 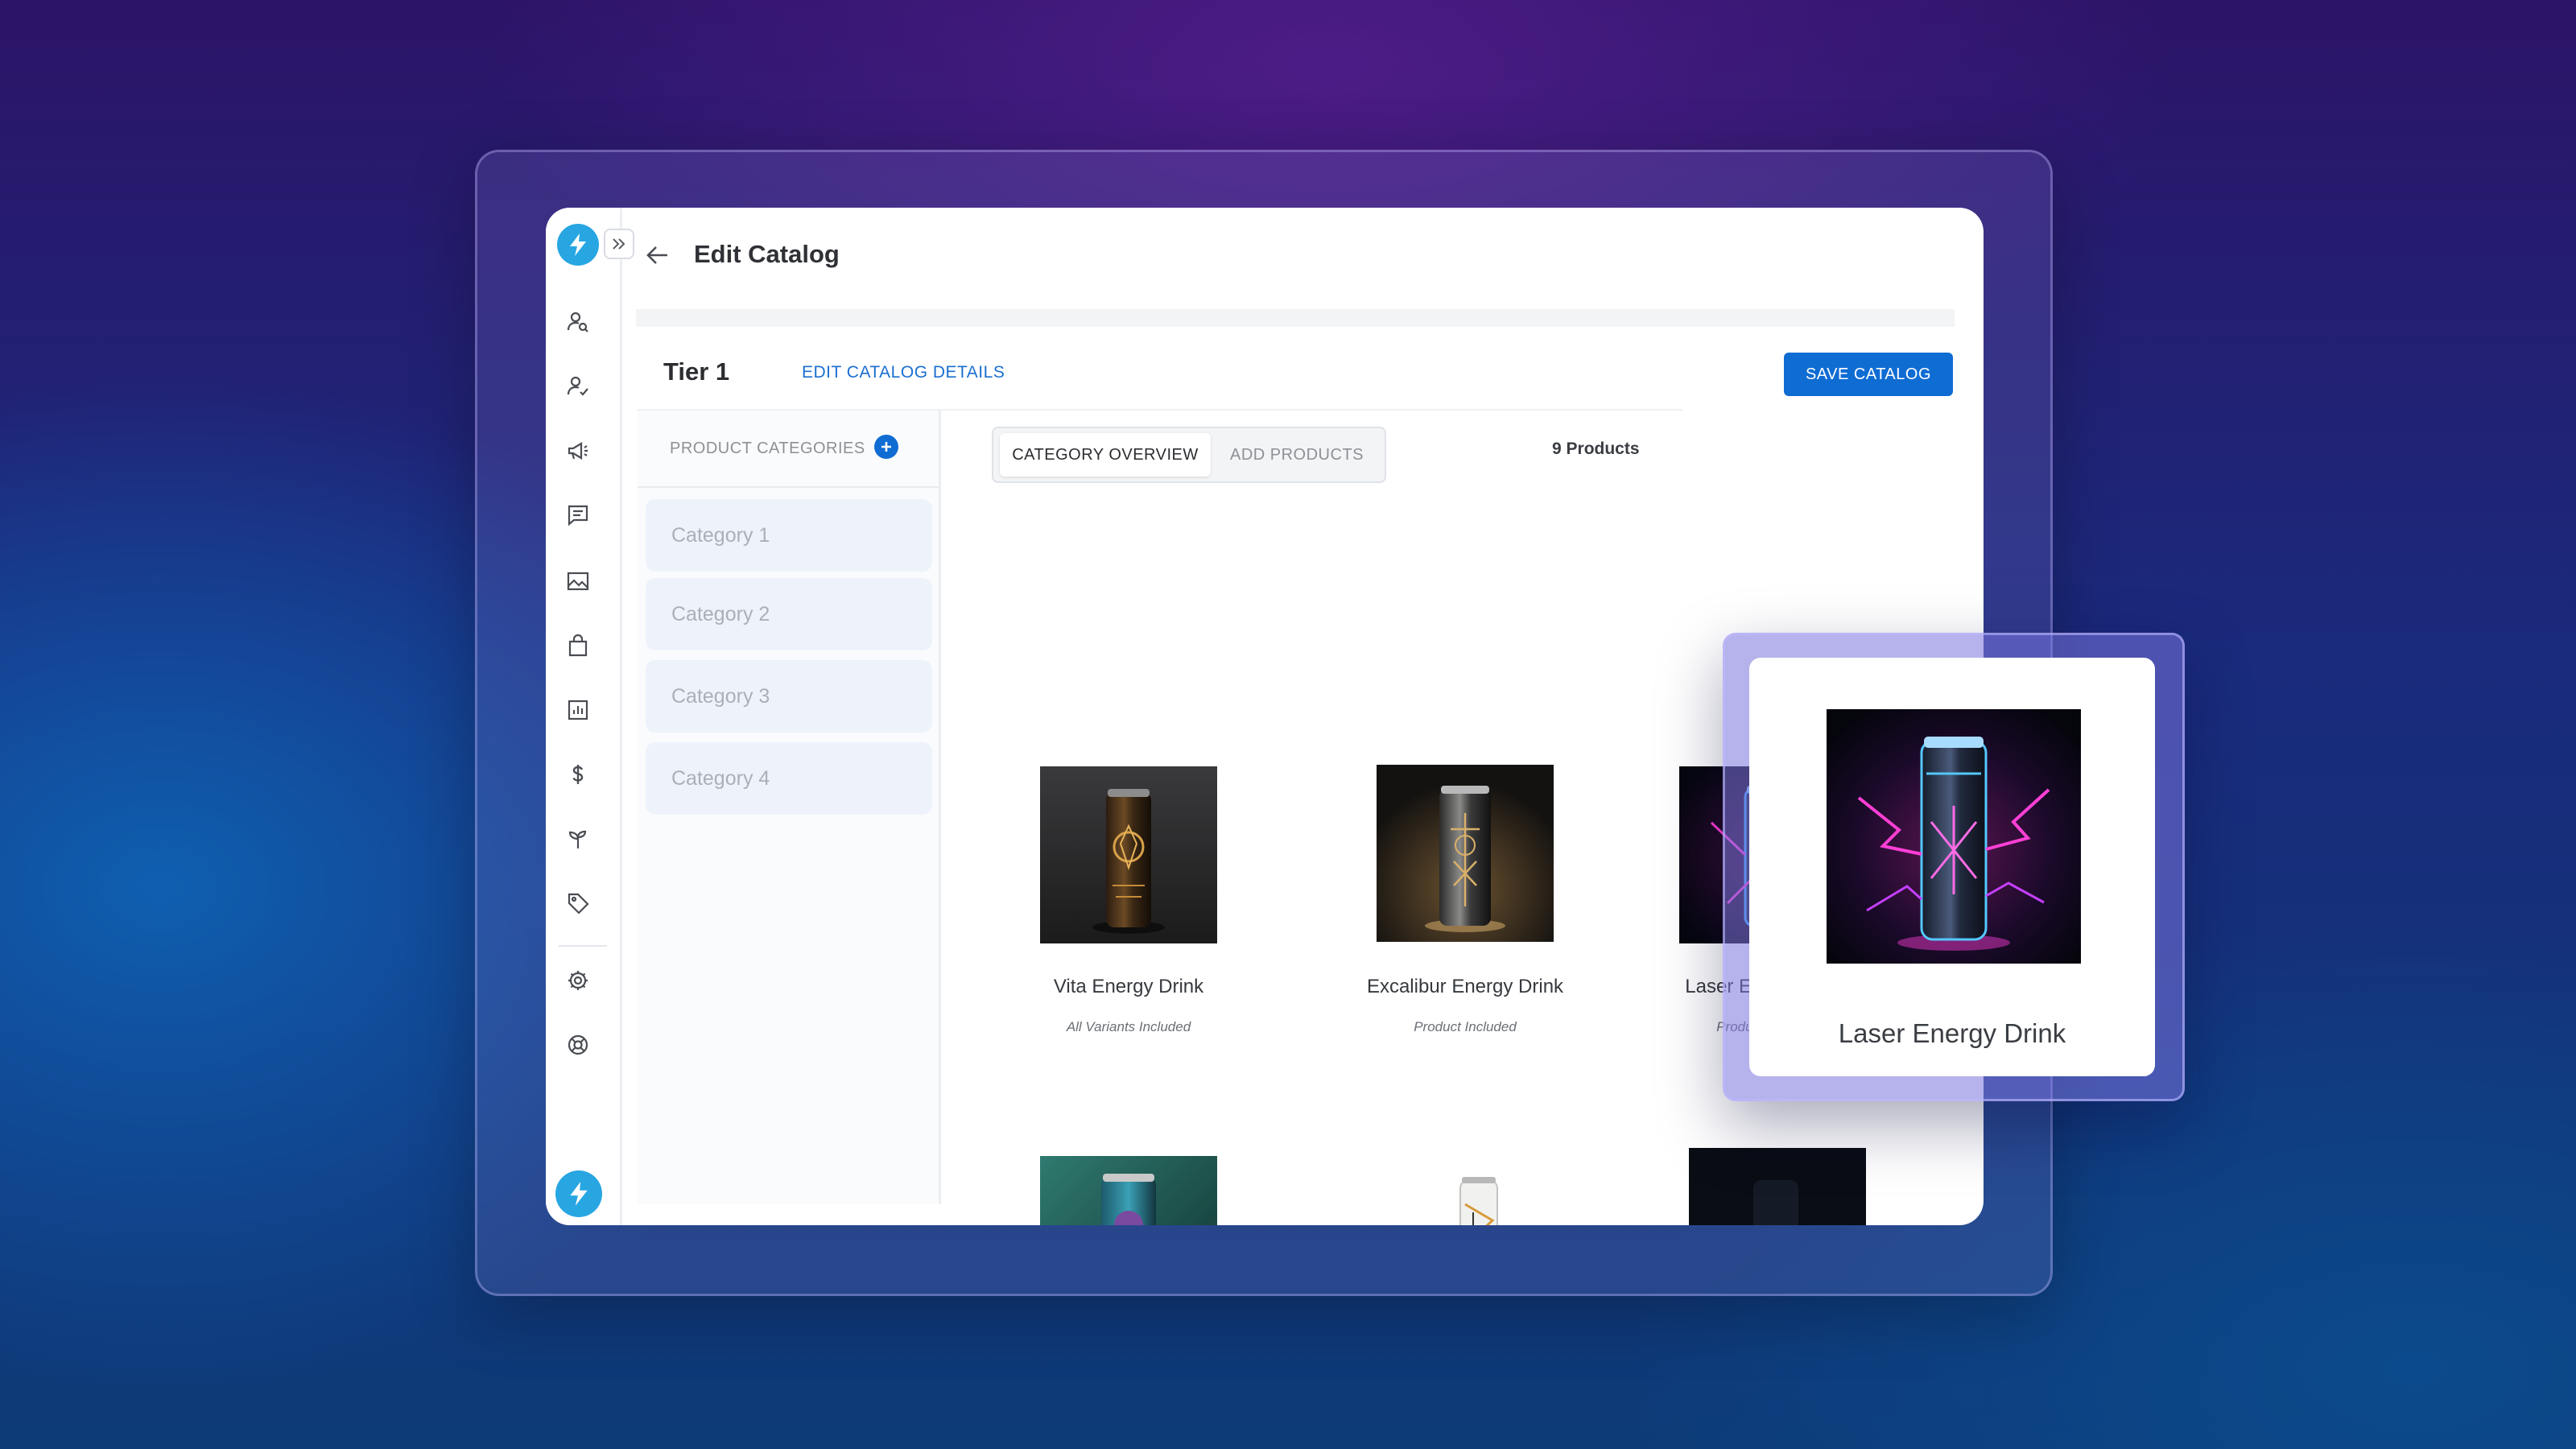 I want to click on product-preview-card: Laser Energy Drink, so click(x=1952, y=867).